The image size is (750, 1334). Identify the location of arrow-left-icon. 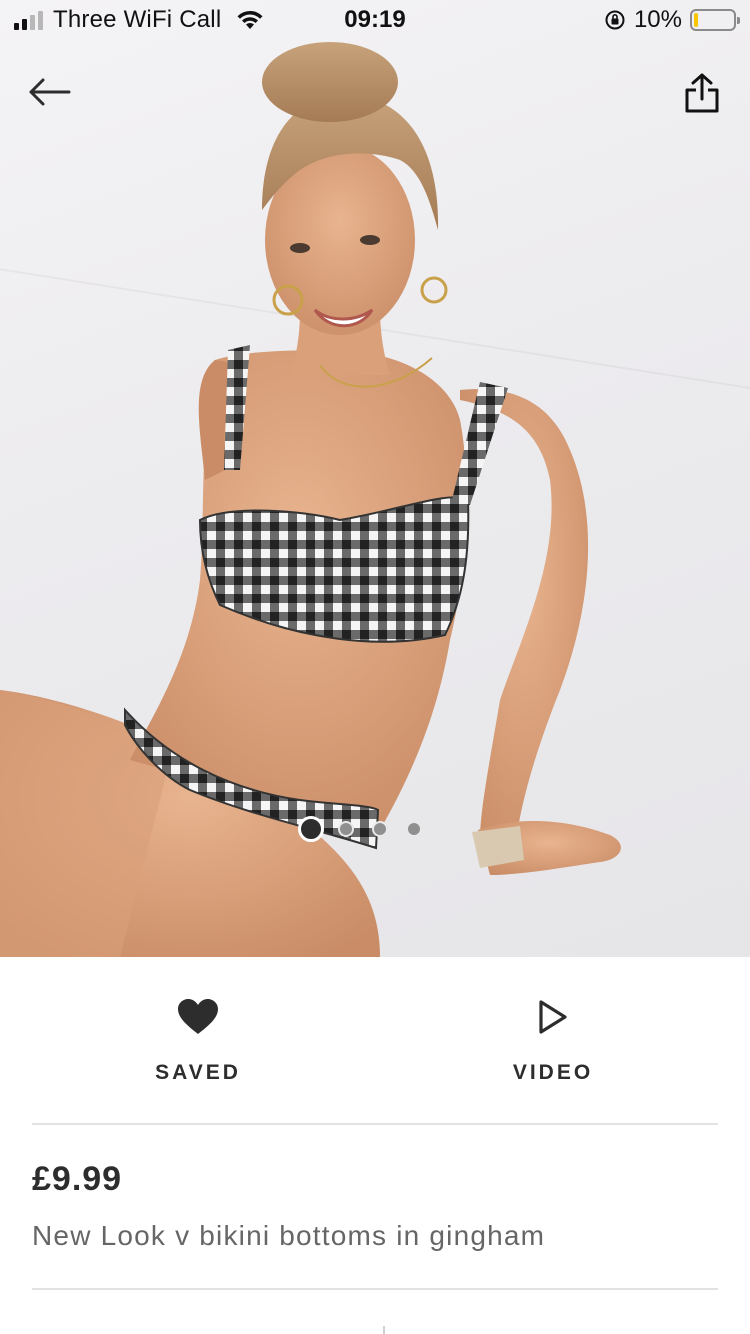
(50, 92).